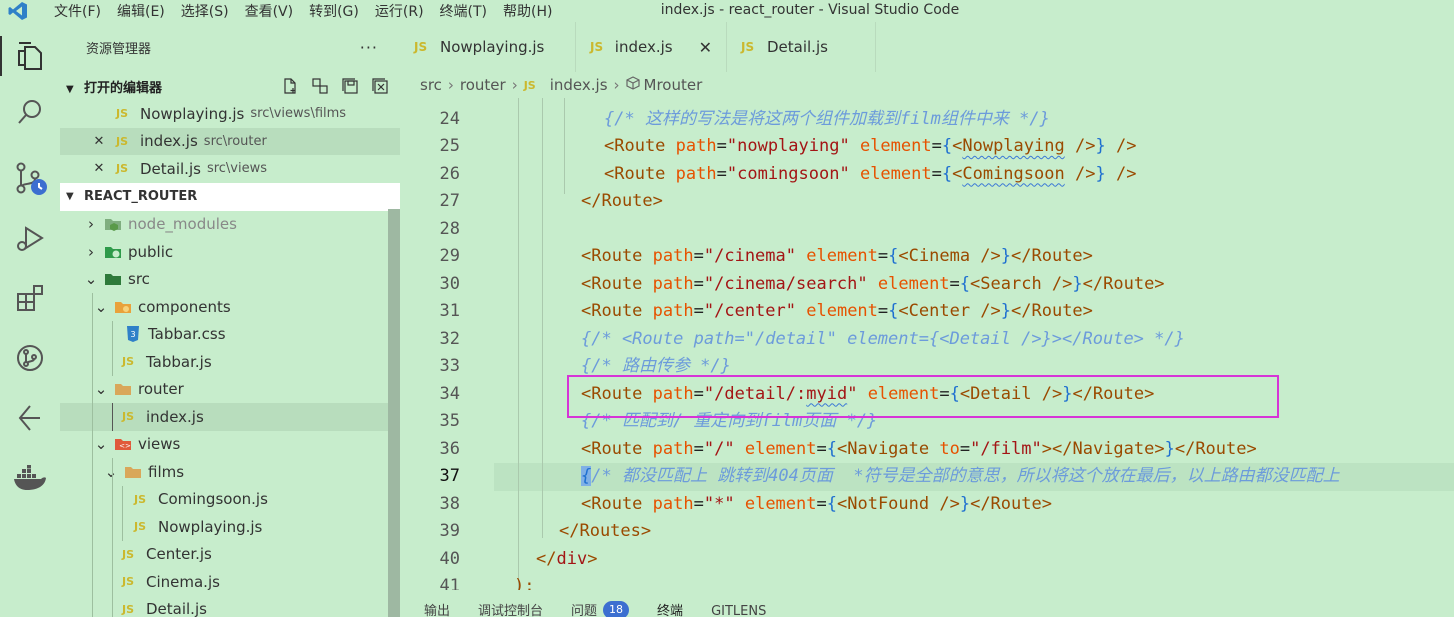 The width and height of the screenshot is (1454, 617). What do you see at coordinates (123, 88) in the screenshot?
I see `open-editors-title: 打开的编辑器` at bounding box center [123, 88].